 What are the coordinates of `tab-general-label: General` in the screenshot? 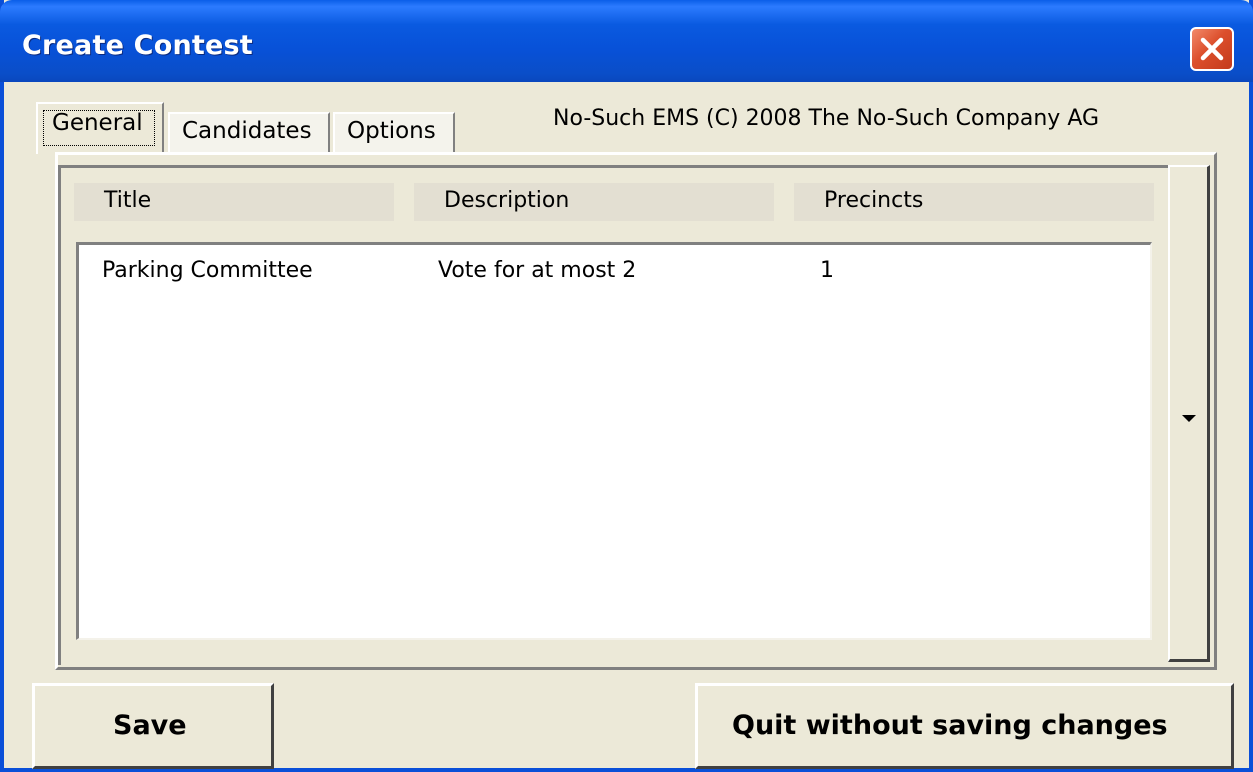 It's located at (97, 123).